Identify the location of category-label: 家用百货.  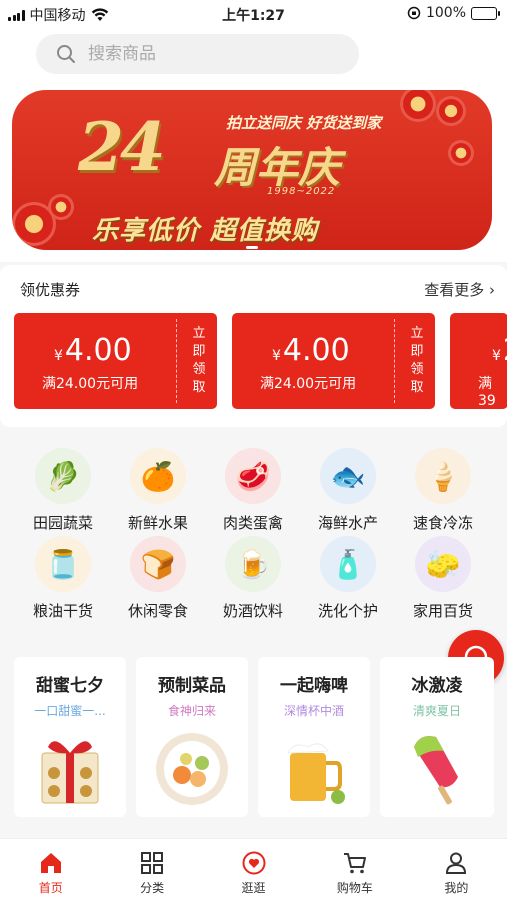
(442, 611).